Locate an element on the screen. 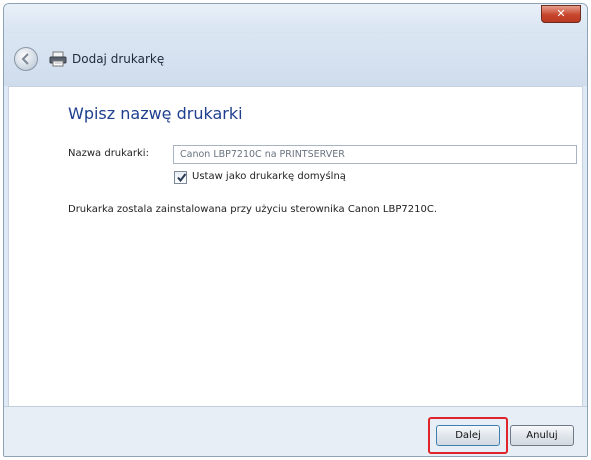  cancel-button: Anuluj is located at coordinates (542, 435).